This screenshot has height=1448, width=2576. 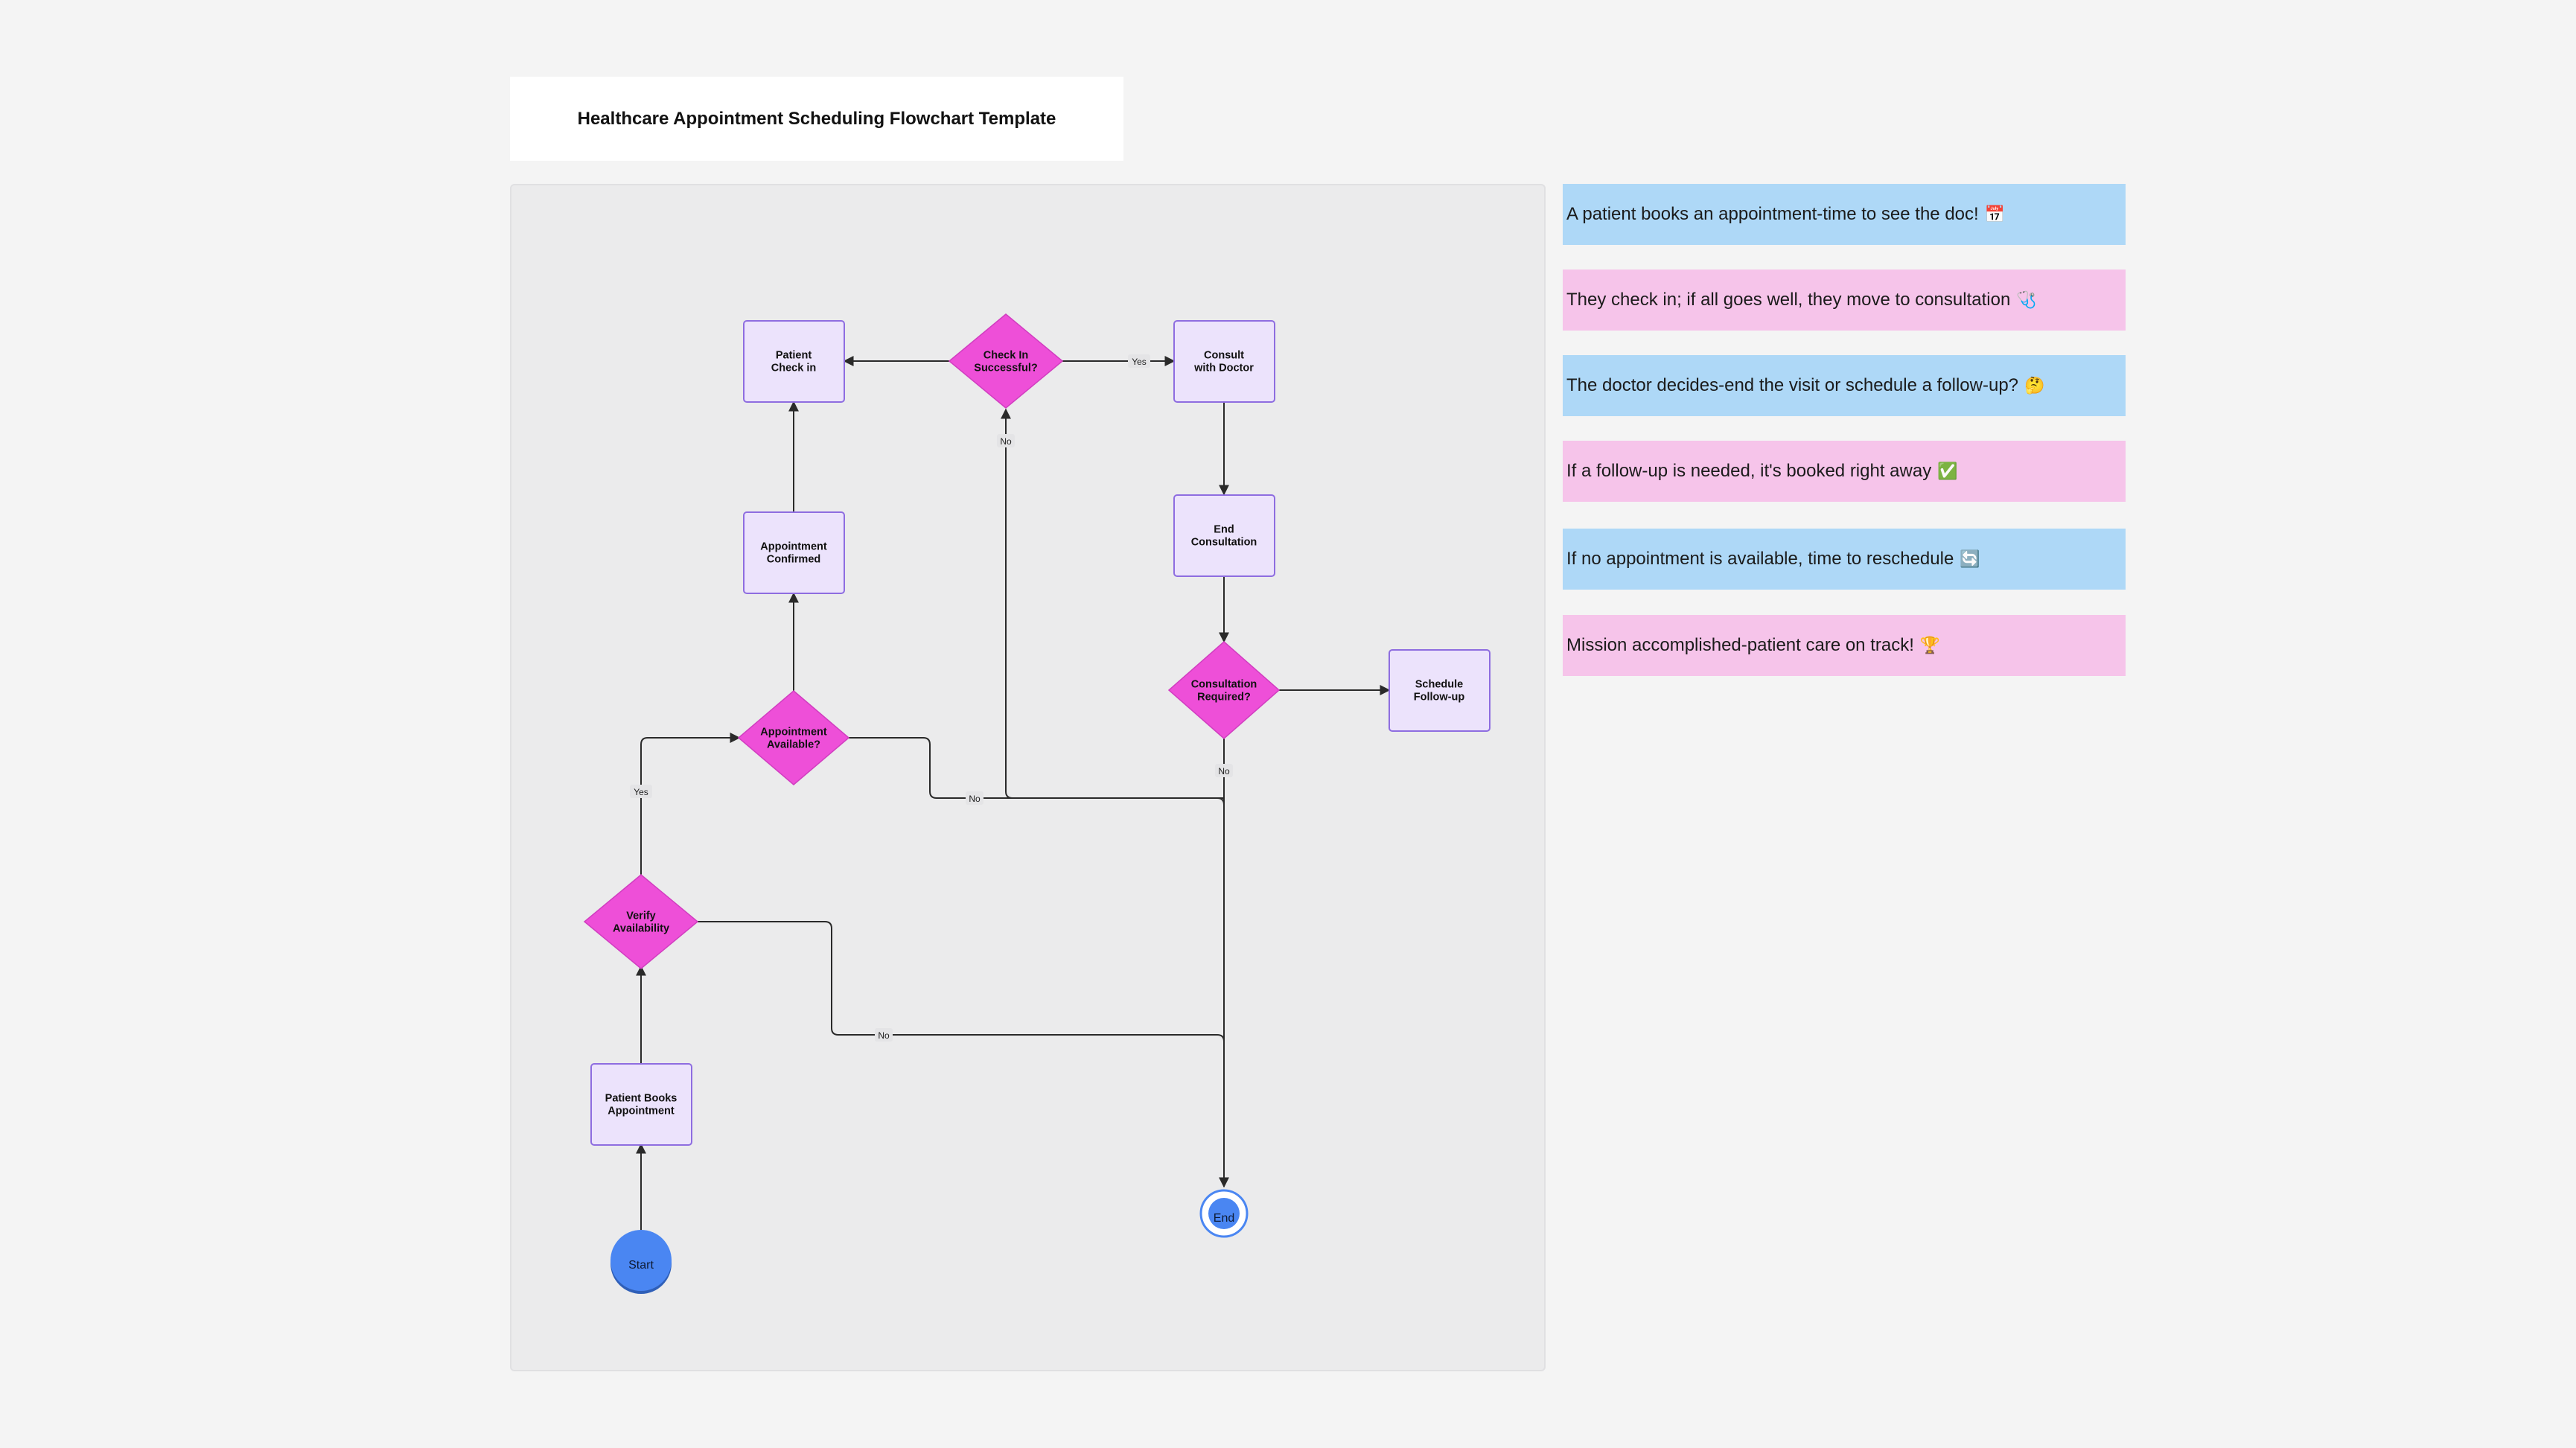 I want to click on check-mark-icon: ✅, so click(x=1947, y=471).